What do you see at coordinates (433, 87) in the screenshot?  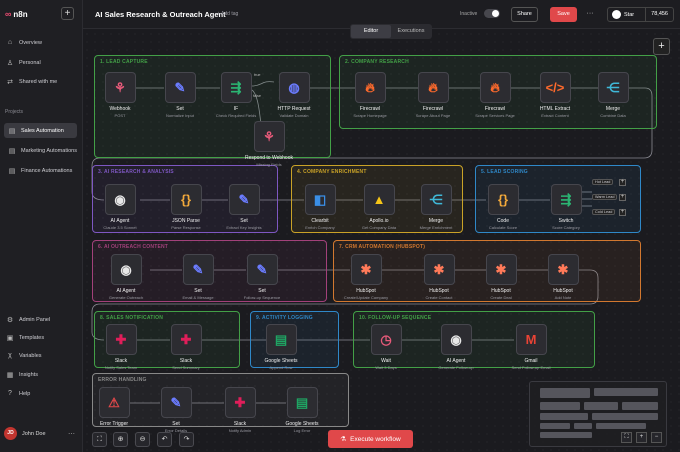 I see `fire2-icon: 🔥︎` at bounding box center [433, 87].